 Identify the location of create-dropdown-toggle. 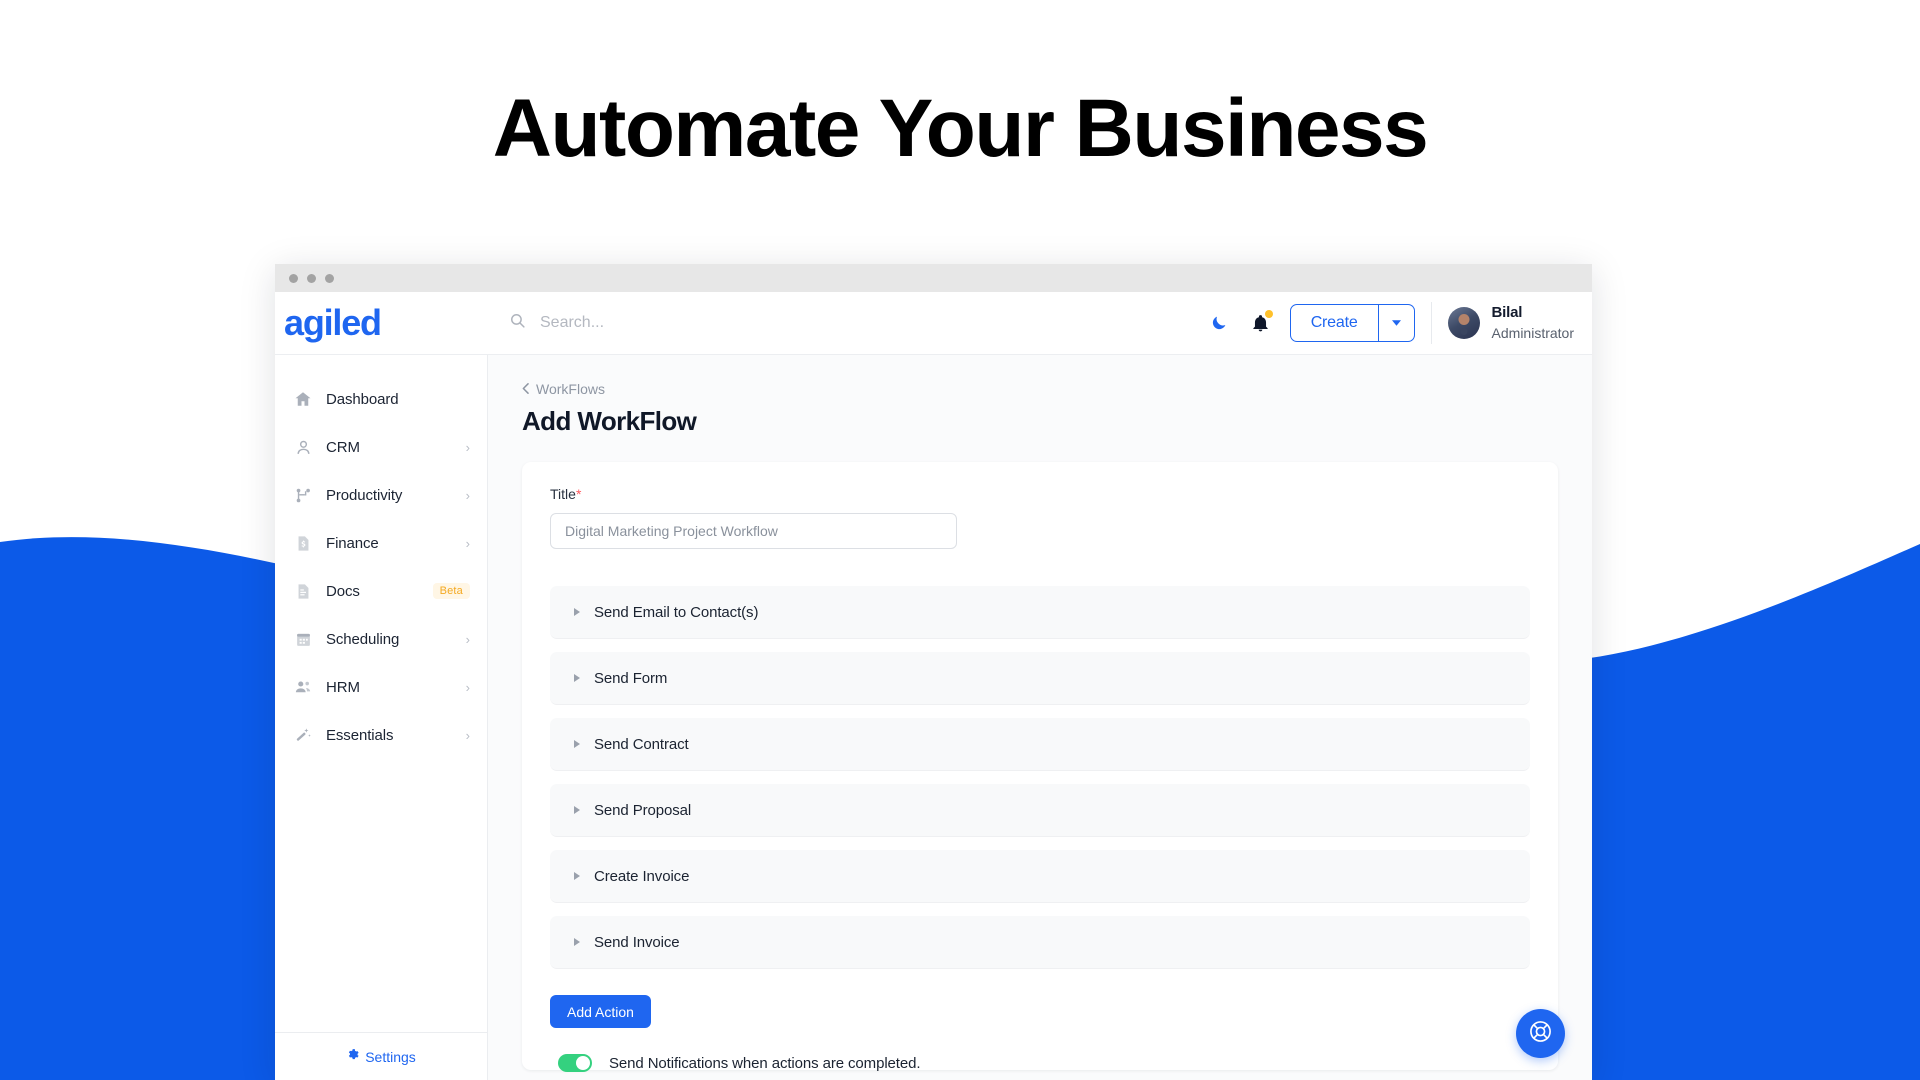
(1396, 323).